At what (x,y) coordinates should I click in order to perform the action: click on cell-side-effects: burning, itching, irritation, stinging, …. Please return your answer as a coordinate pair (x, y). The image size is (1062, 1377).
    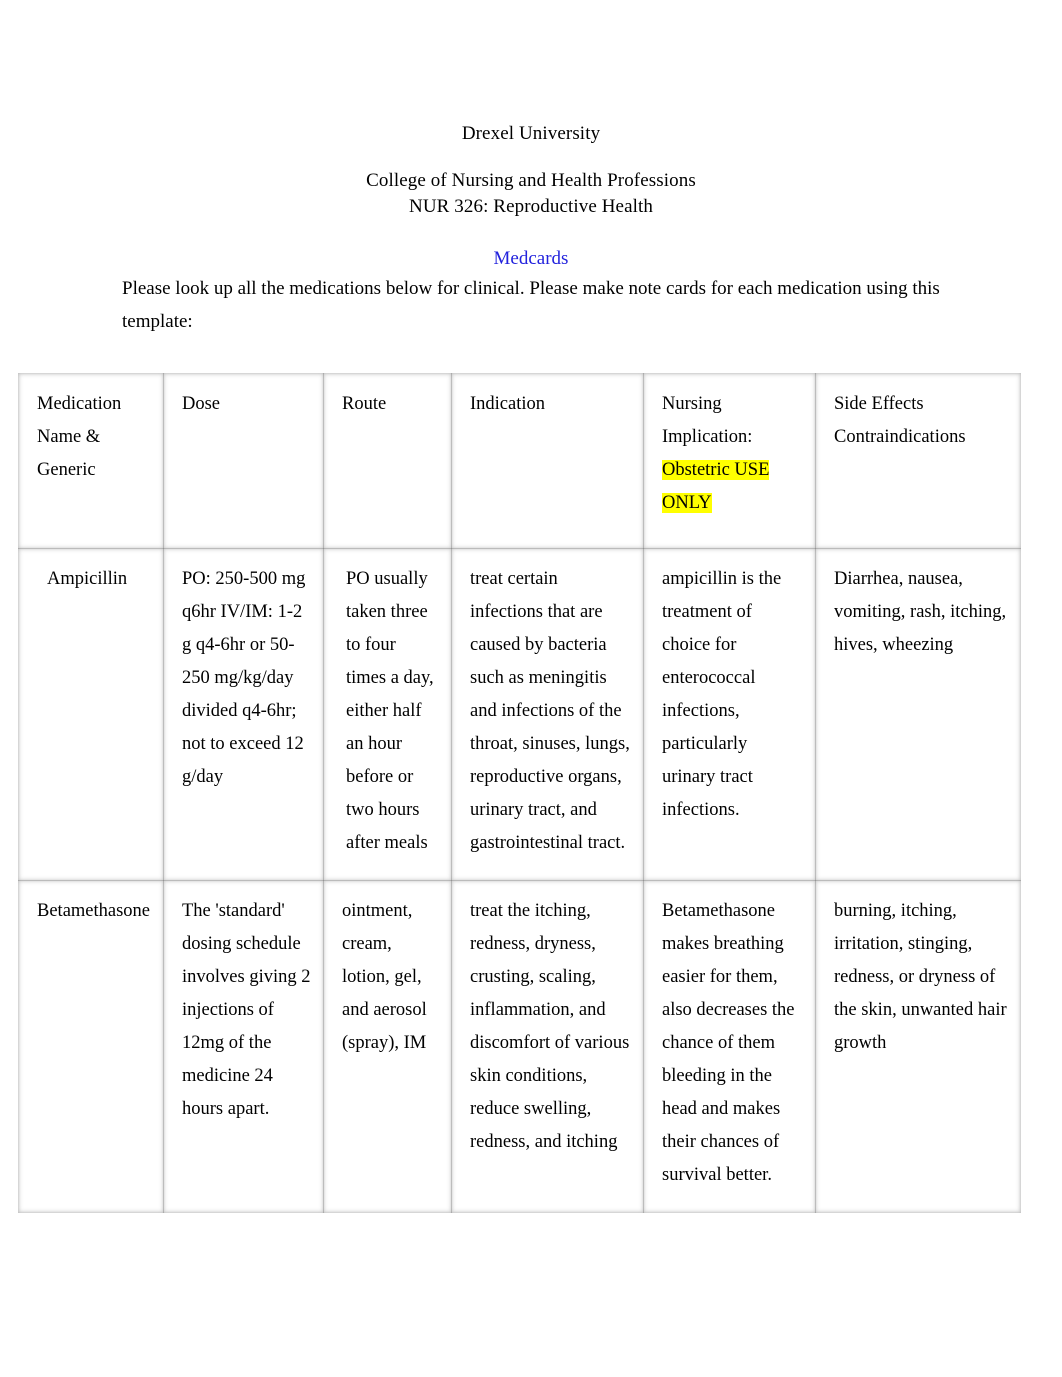
    Looking at the image, I should click on (918, 1047).